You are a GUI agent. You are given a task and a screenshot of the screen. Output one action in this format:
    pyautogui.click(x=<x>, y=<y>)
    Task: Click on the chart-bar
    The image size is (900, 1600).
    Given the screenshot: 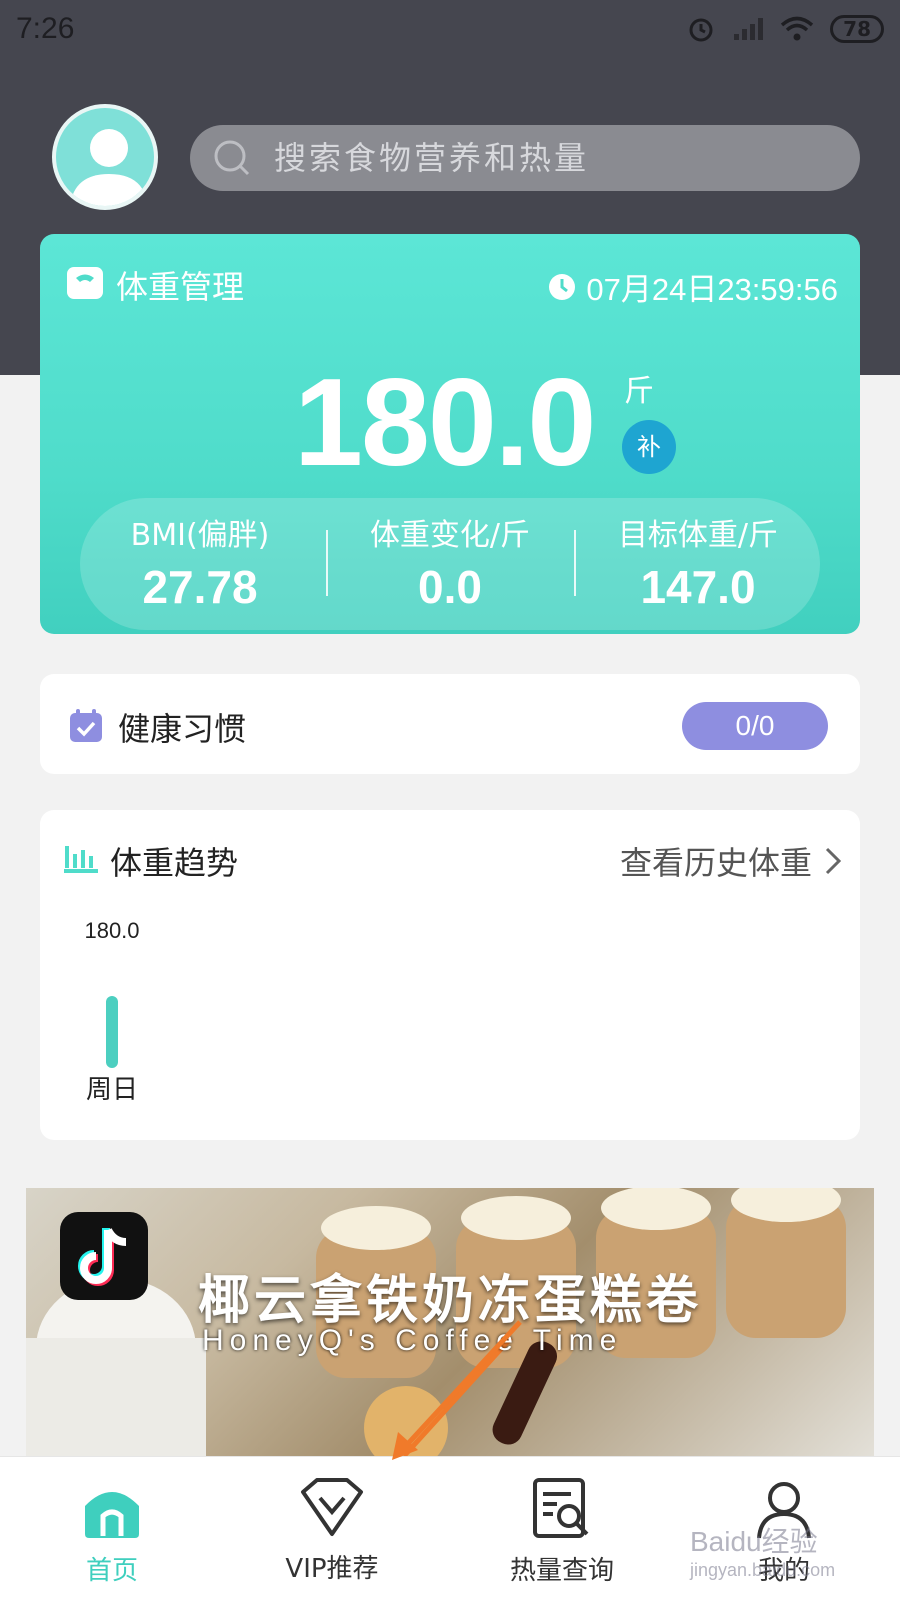 What is the action you would take?
    pyautogui.click(x=112, y=1032)
    